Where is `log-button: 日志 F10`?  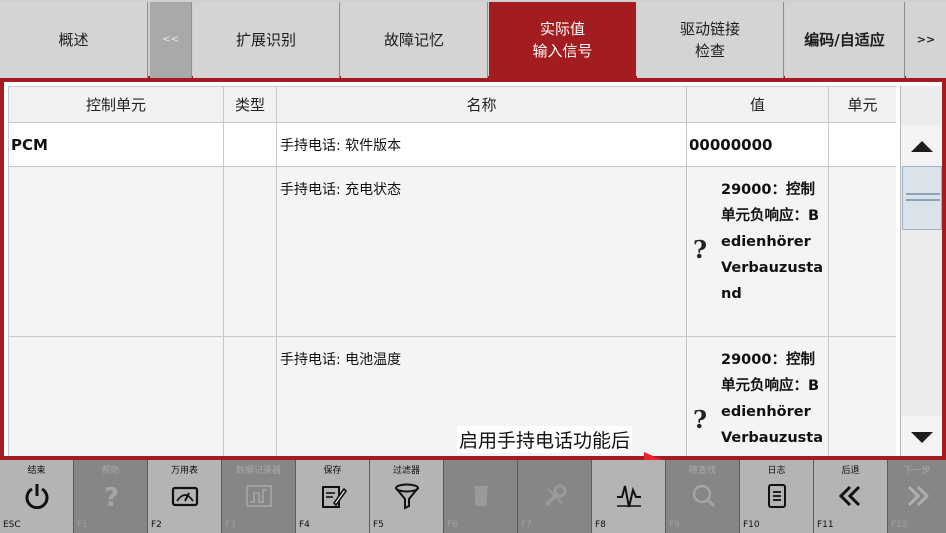
log-button: 日志 F10 is located at coordinates (777, 496).